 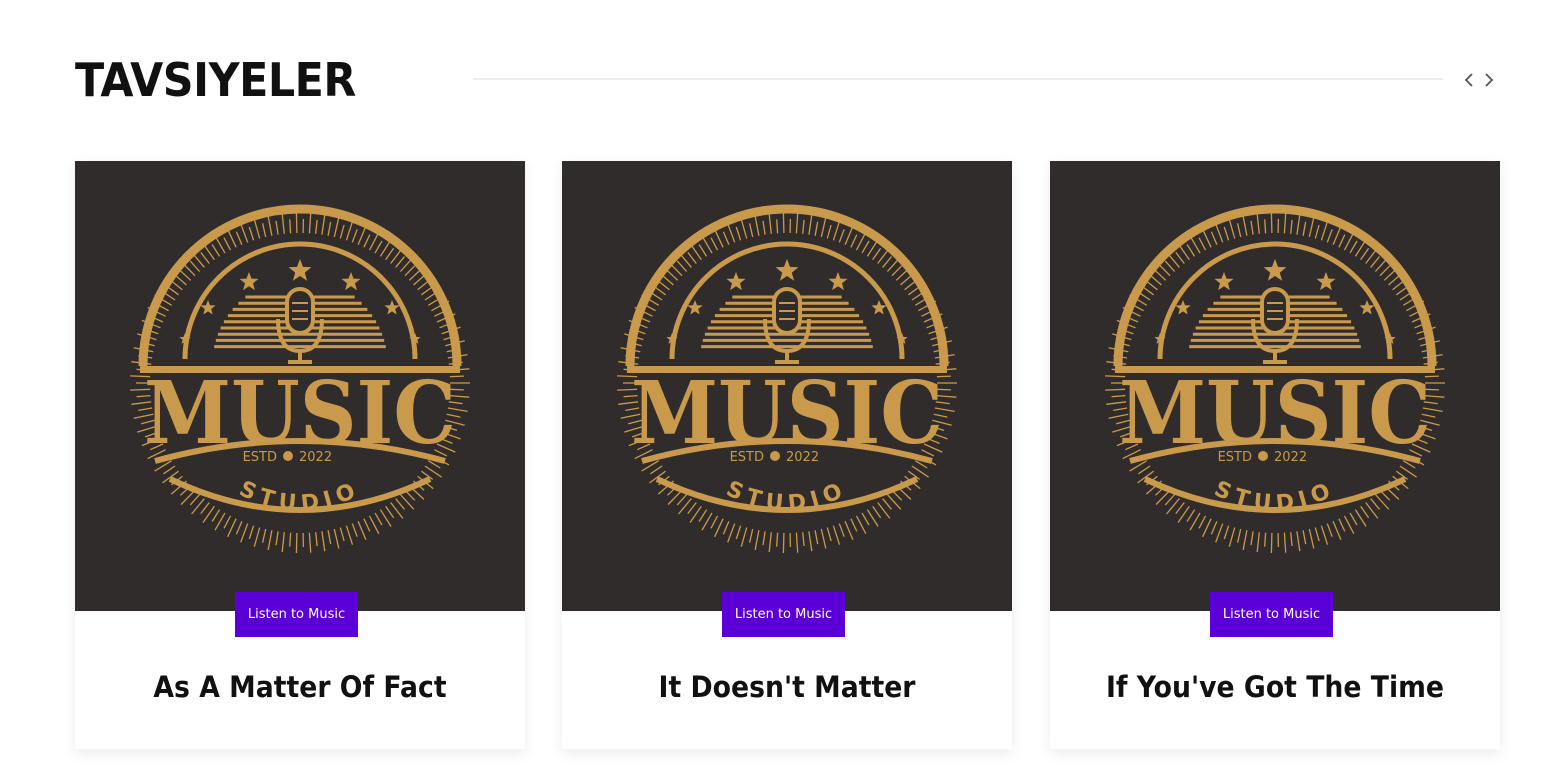 I want to click on carousel-prev-button, so click(x=1469, y=80).